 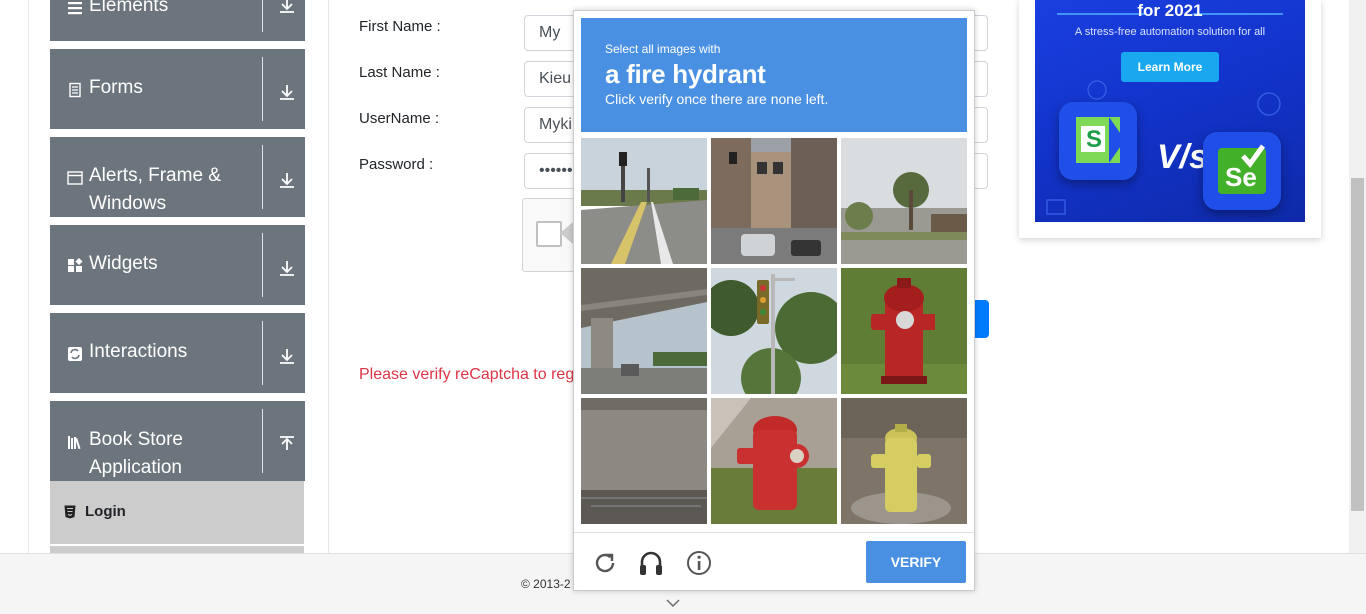 I want to click on widgets-icon, so click(x=75, y=265).